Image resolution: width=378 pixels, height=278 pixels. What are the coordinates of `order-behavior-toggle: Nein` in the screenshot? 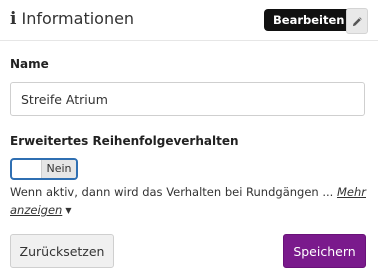 It's located at (44, 169).